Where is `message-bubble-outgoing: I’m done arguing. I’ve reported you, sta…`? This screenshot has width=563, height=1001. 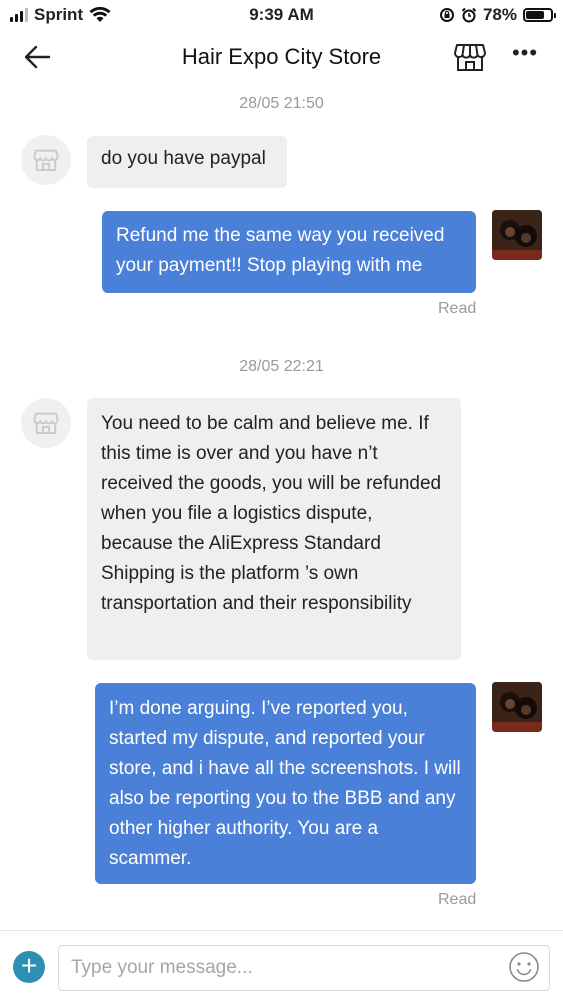 message-bubble-outgoing: I’m done arguing. I’ve reported you, sta… is located at coordinates (285, 783).